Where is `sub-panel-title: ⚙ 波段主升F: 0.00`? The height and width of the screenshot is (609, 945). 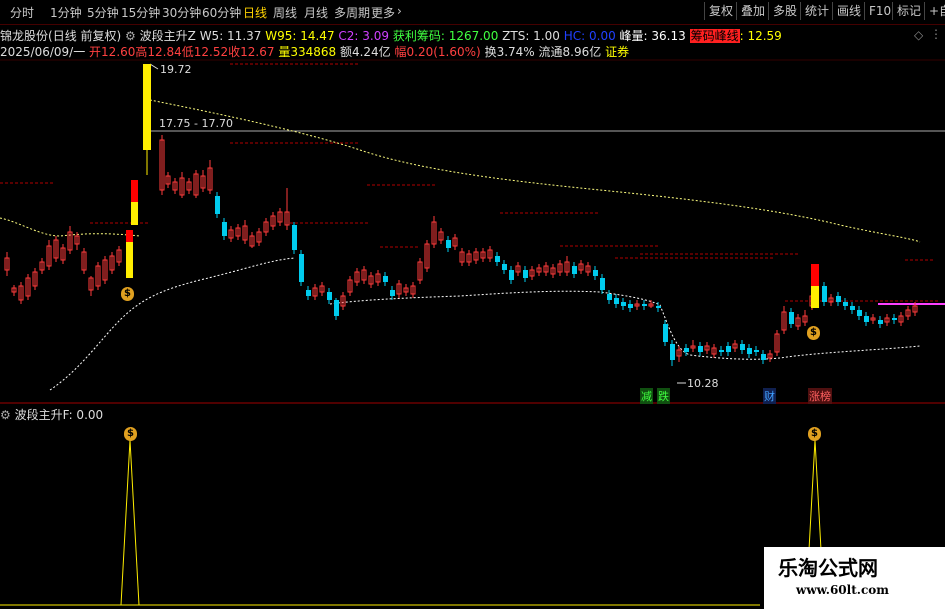 sub-panel-title: ⚙ 波段主升F: 0.00 is located at coordinates (51, 414).